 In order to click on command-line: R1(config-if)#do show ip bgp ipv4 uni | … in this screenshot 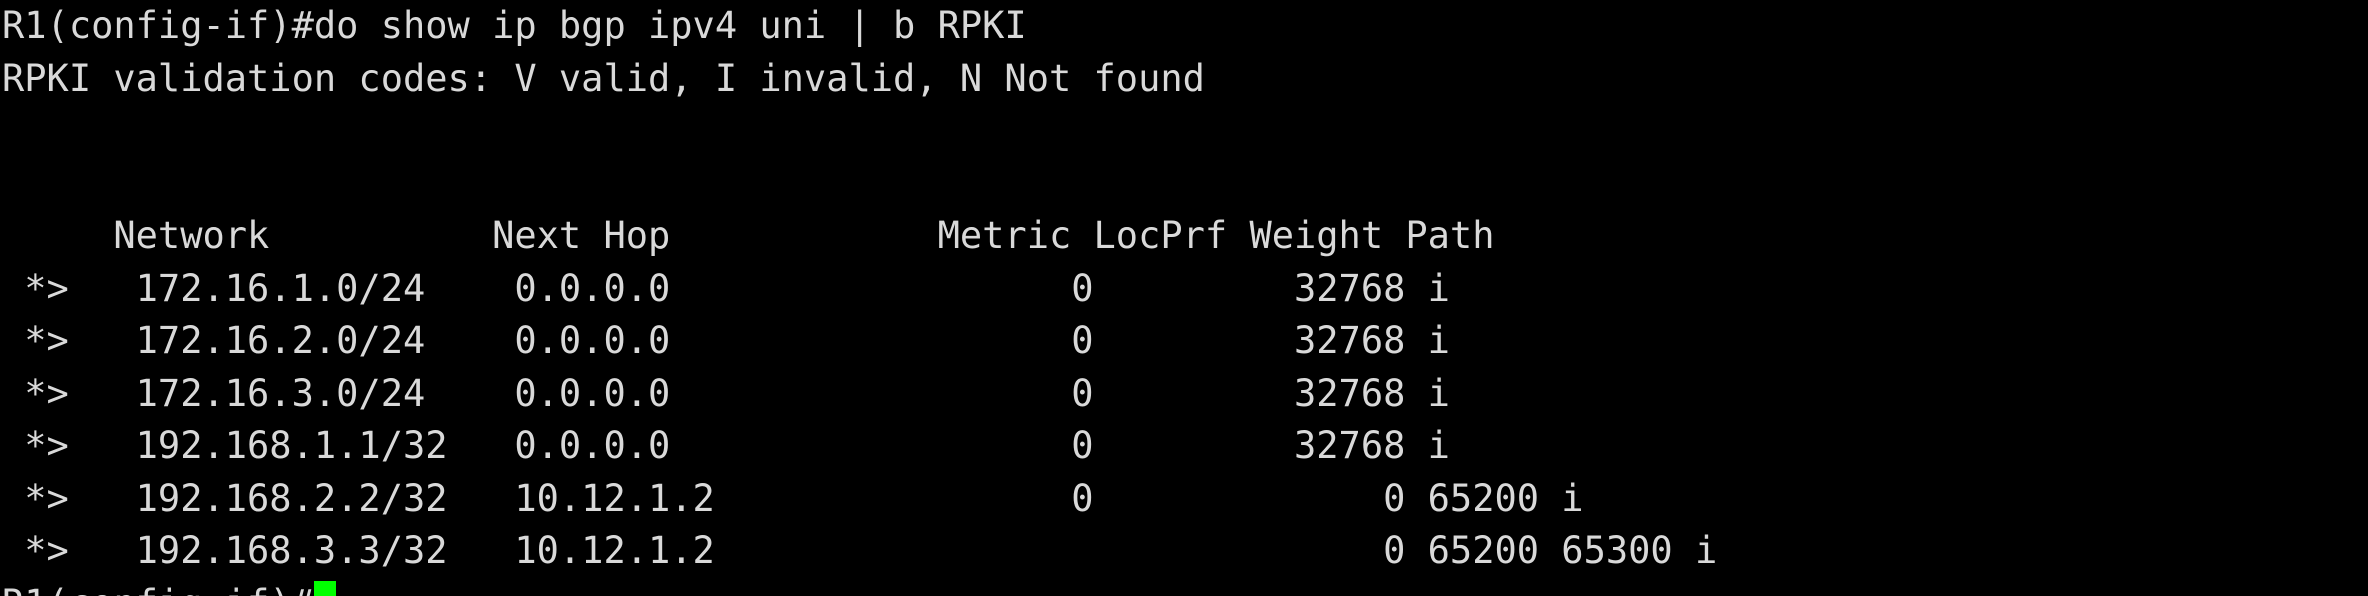, I will do `click(514, 25)`.